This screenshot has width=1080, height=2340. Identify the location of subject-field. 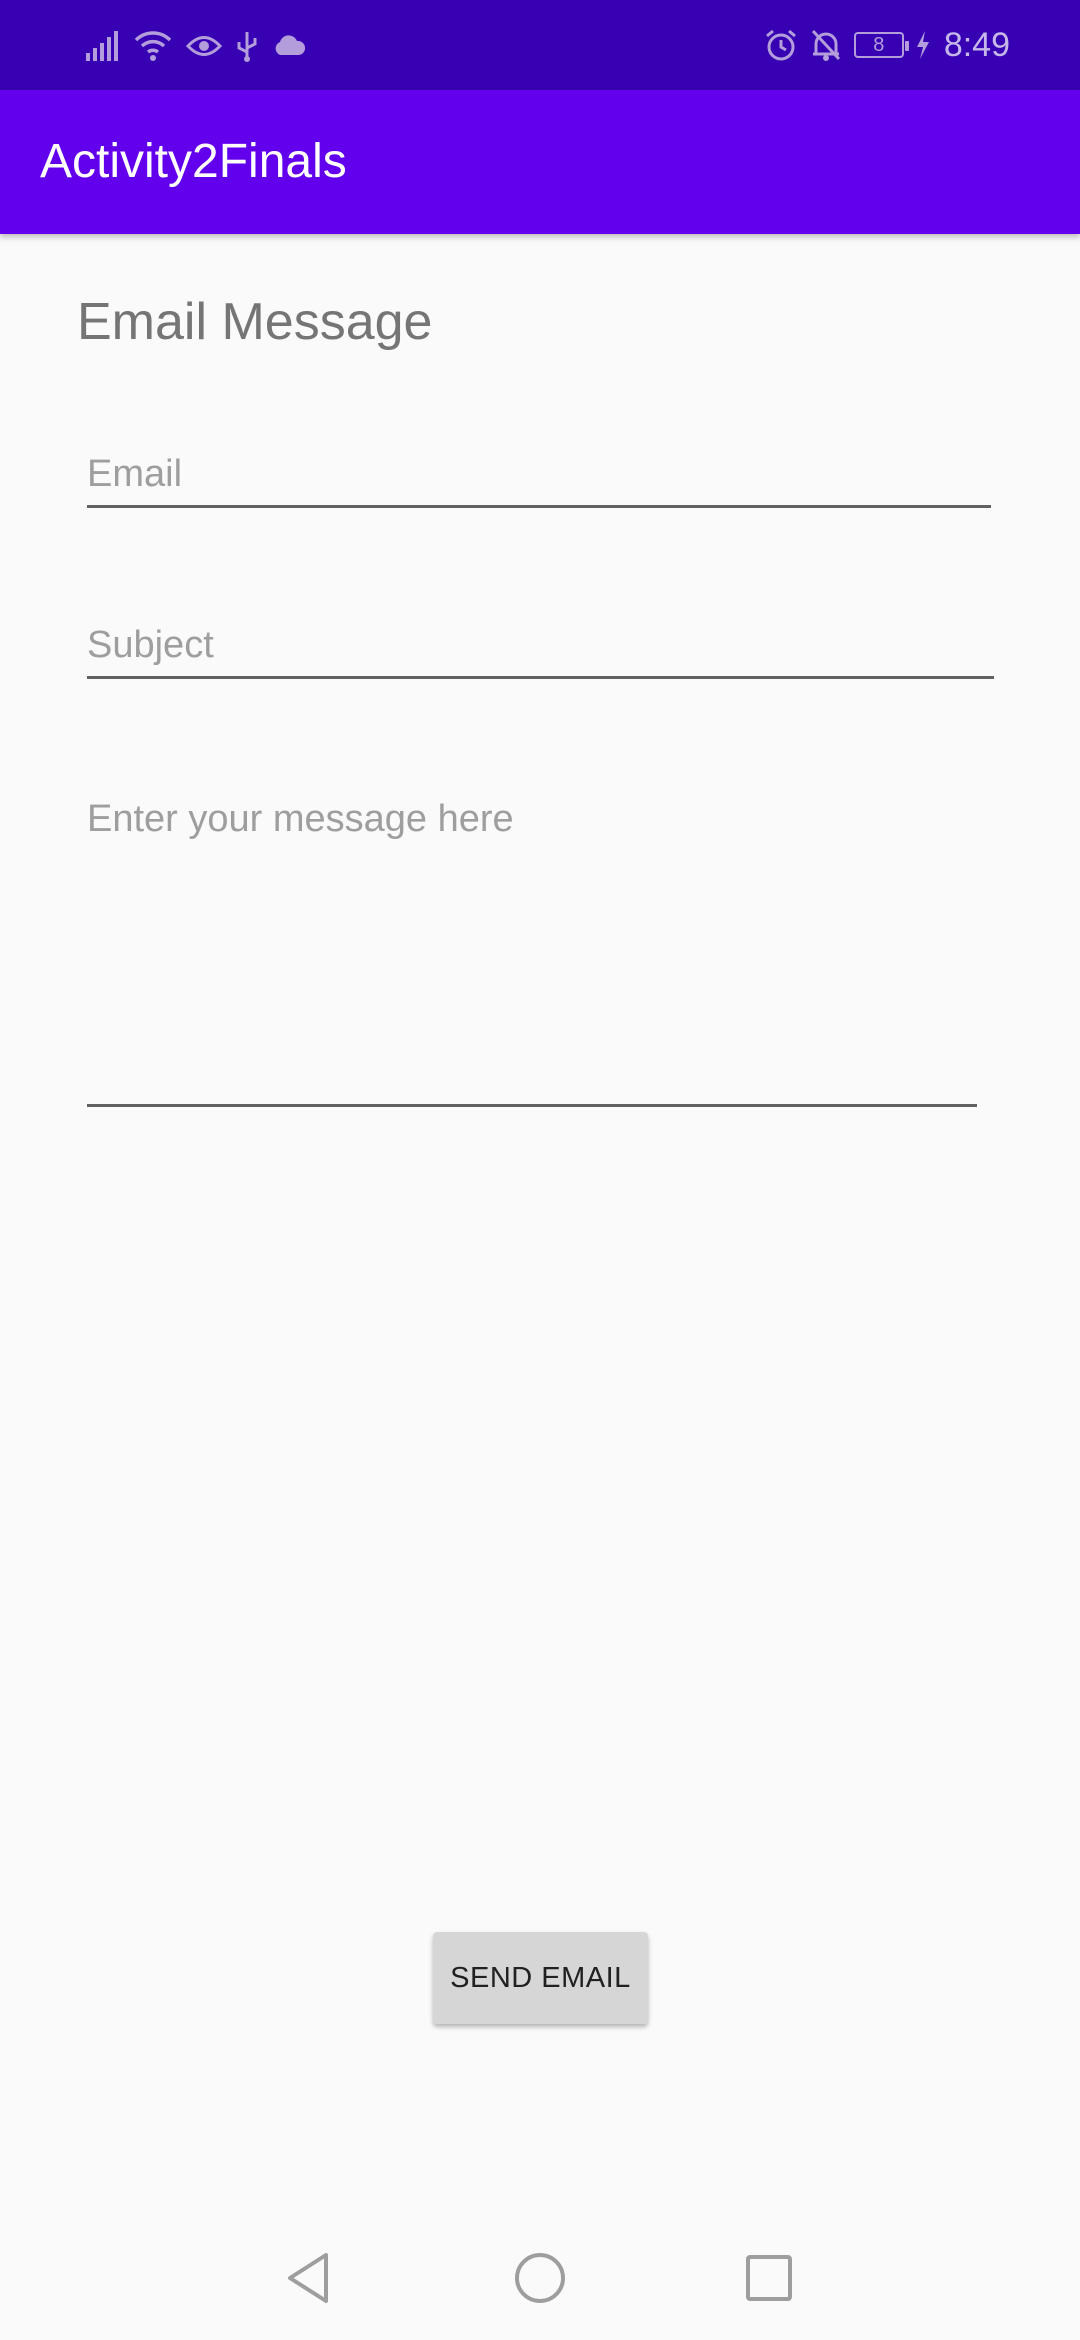
(540, 649).